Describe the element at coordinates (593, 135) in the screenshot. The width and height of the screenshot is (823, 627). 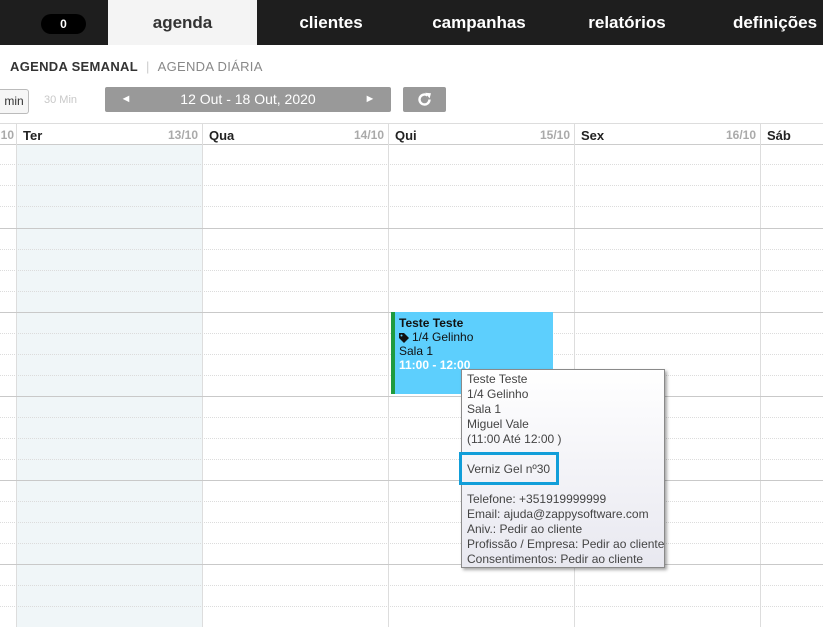
I see `column-day: Sex` at that location.